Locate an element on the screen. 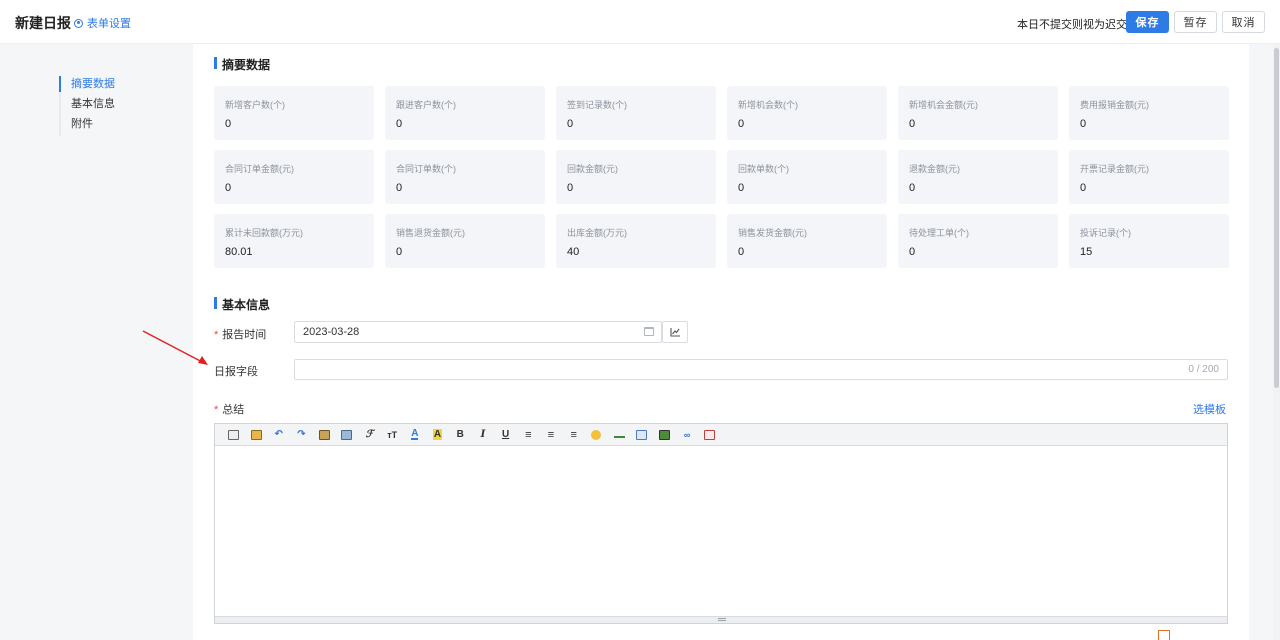 This screenshot has height=640, width=1280. draft-button: 暂存 is located at coordinates (1195, 22).